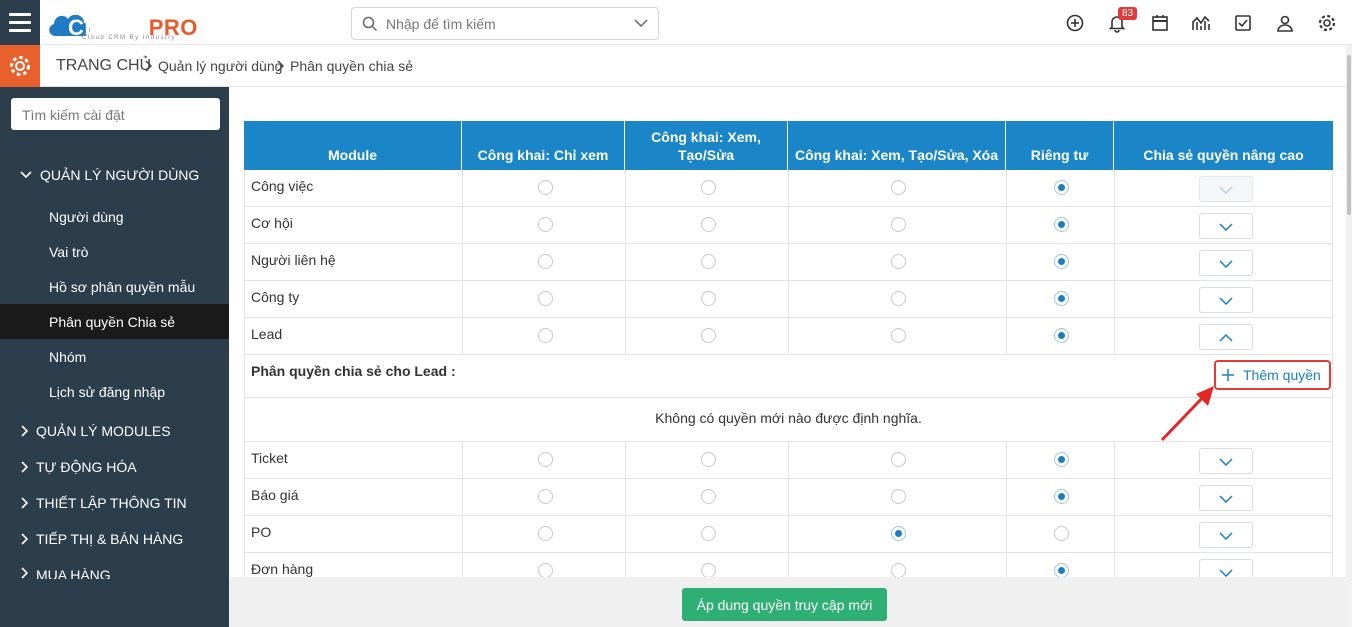 This screenshot has width=1352, height=627. I want to click on add-permission-button: Thêm quyền, so click(1272, 375).